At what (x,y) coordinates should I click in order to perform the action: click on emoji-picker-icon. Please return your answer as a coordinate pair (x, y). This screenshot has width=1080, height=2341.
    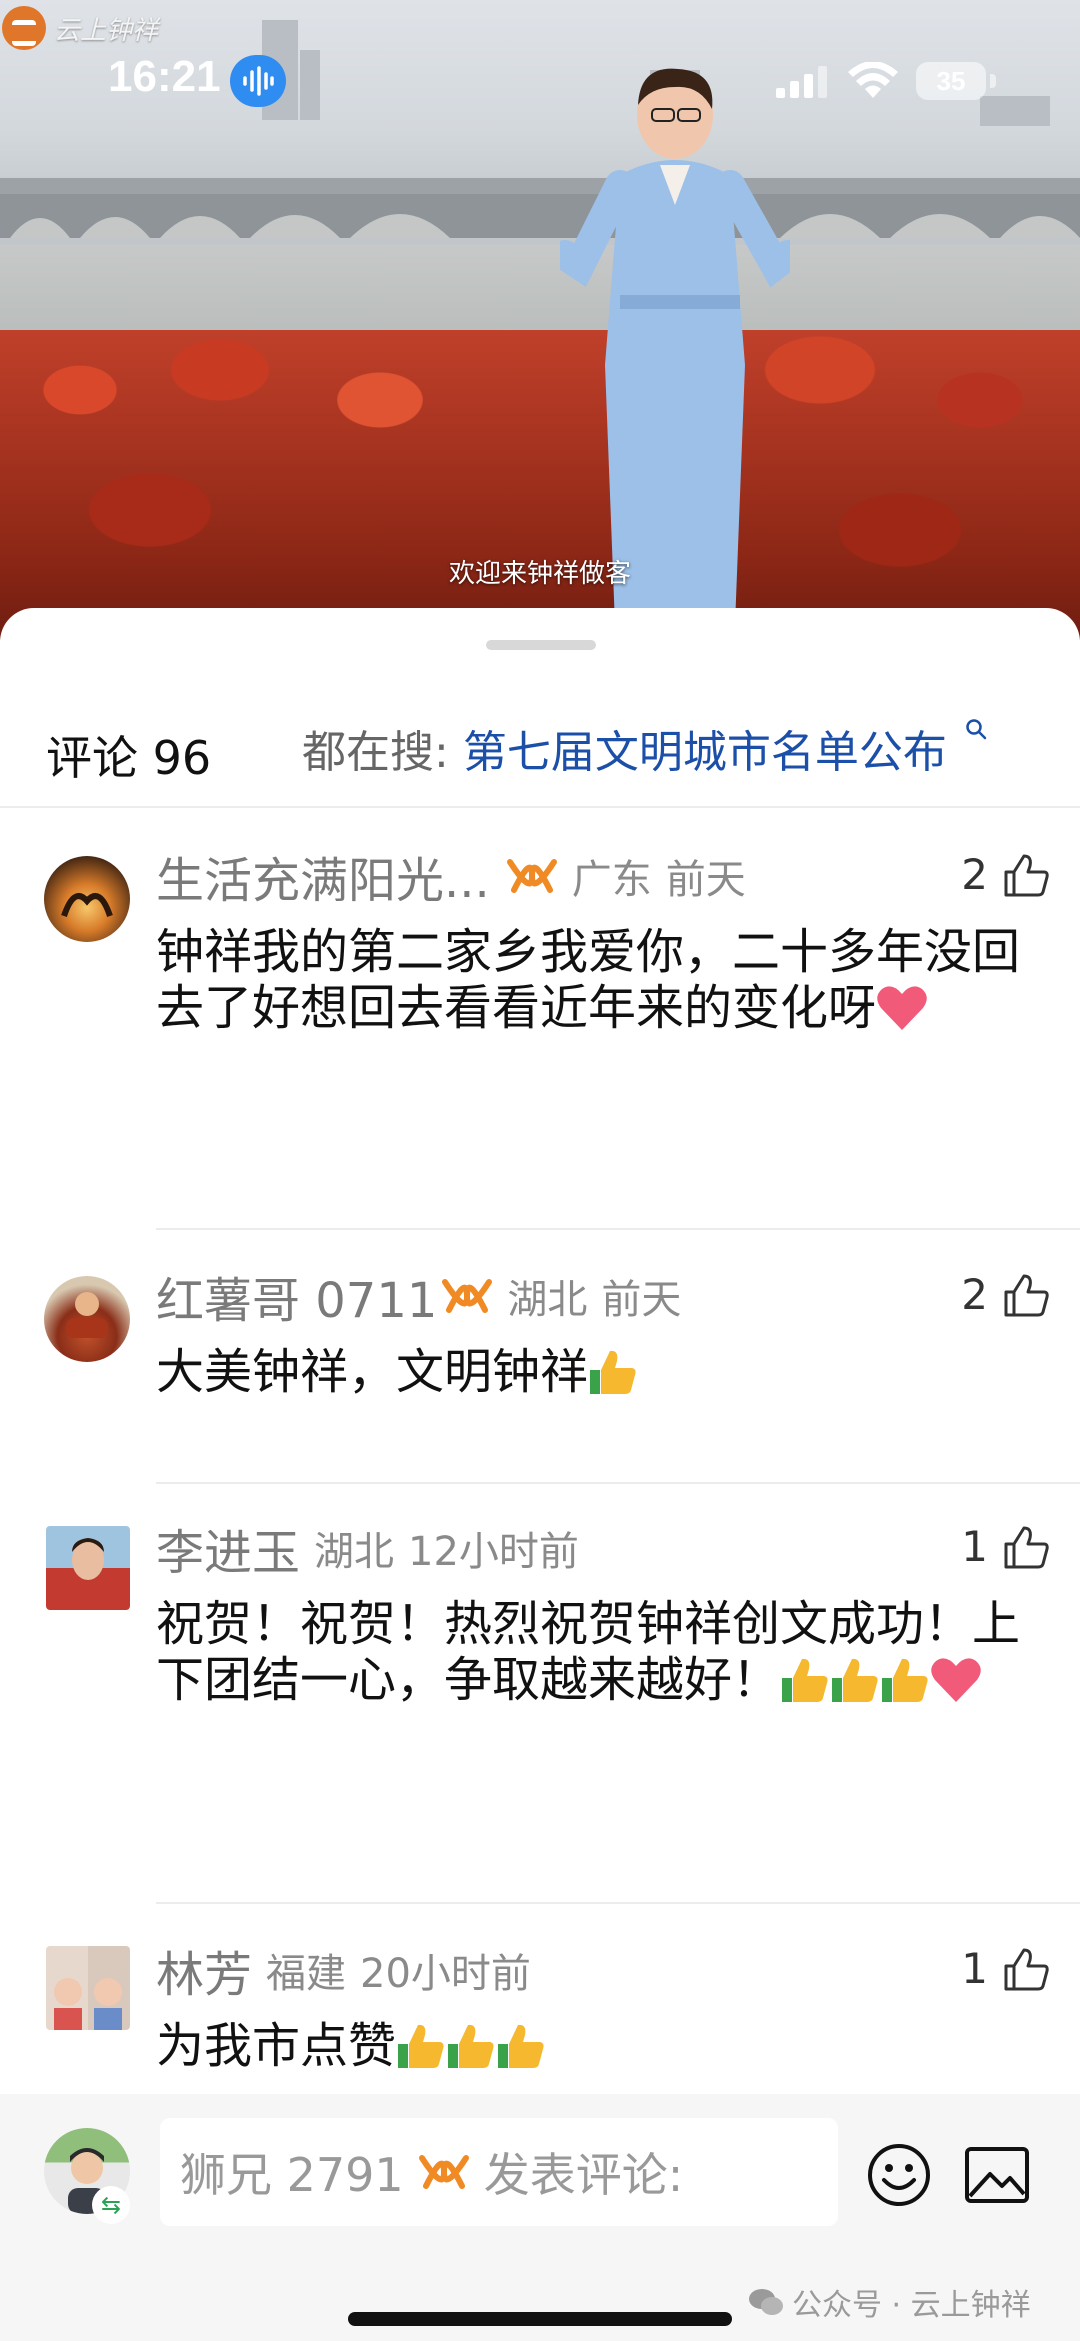
    Looking at the image, I should click on (899, 2175).